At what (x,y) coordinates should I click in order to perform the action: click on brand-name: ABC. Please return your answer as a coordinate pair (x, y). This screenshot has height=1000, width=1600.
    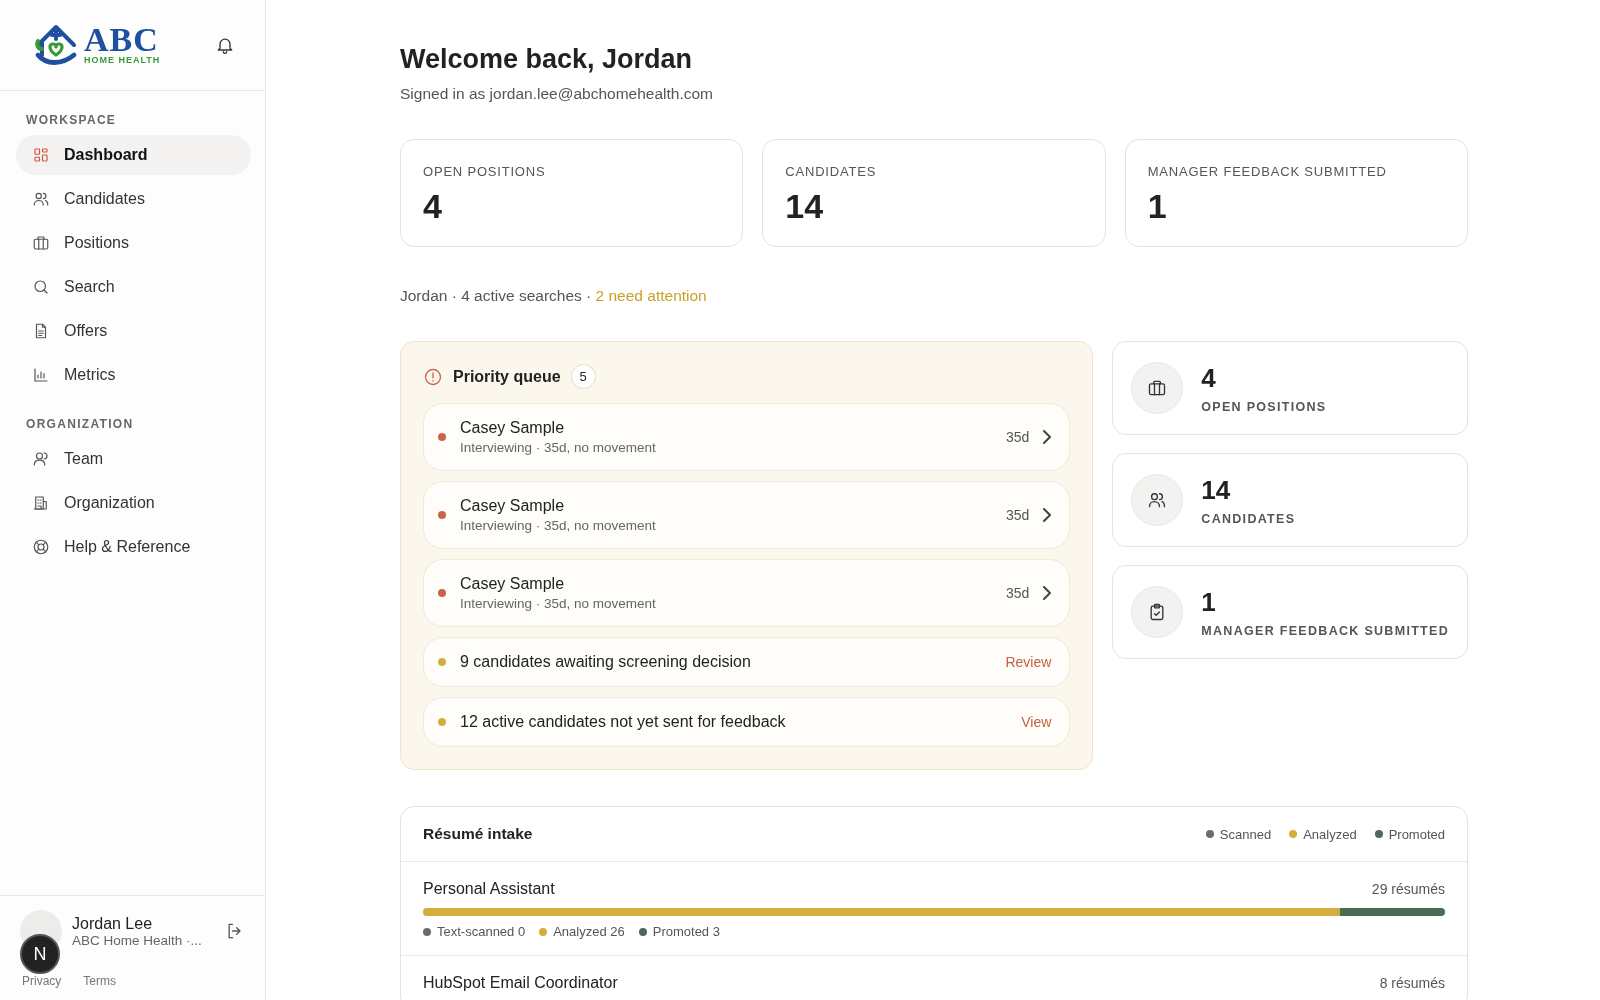
    Looking at the image, I should click on (122, 40).